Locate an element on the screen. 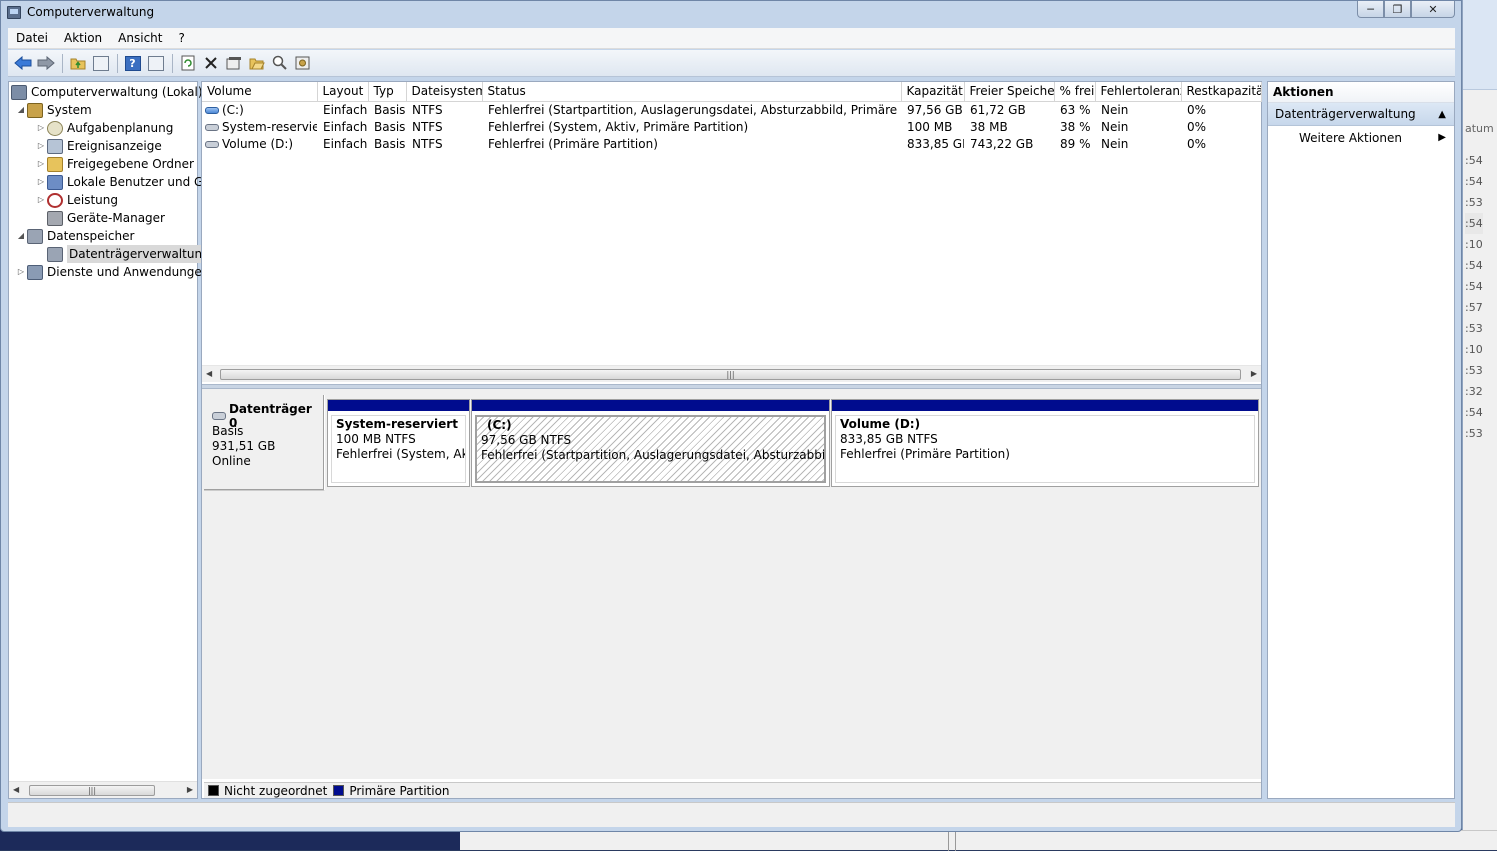  column-header-filesystem: Dateisystem is located at coordinates (444, 92).